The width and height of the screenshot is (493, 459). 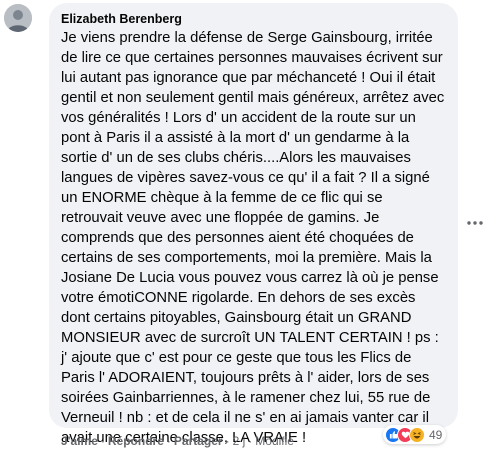 What do you see at coordinates (475, 218) in the screenshot?
I see `more-options-icon` at bounding box center [475, 218].